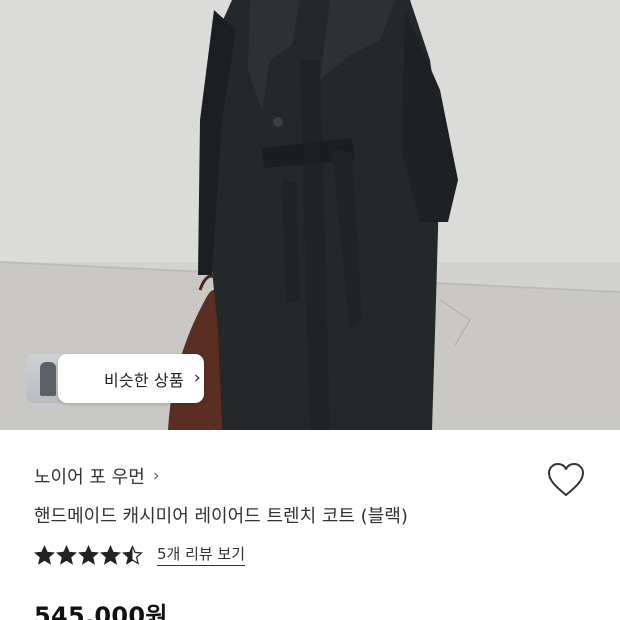 Image resolution: width=620 pixels, height=620 pixels. Describe the element at coordinates (221, 516) in the screenshot. I see `product-title: 핸드메이드 캐시미어 레이어드 트렌치 코트 (블랙)` at that location.